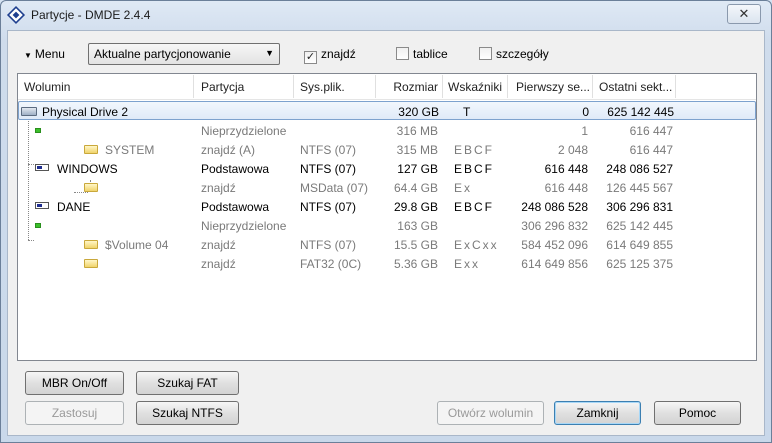 This screenshot has height=443, width=772. What do you see at coordinates (87, 169) in the screenshot?
I see `cell-volume: WINDOWS` at bounding box center [87, 169].